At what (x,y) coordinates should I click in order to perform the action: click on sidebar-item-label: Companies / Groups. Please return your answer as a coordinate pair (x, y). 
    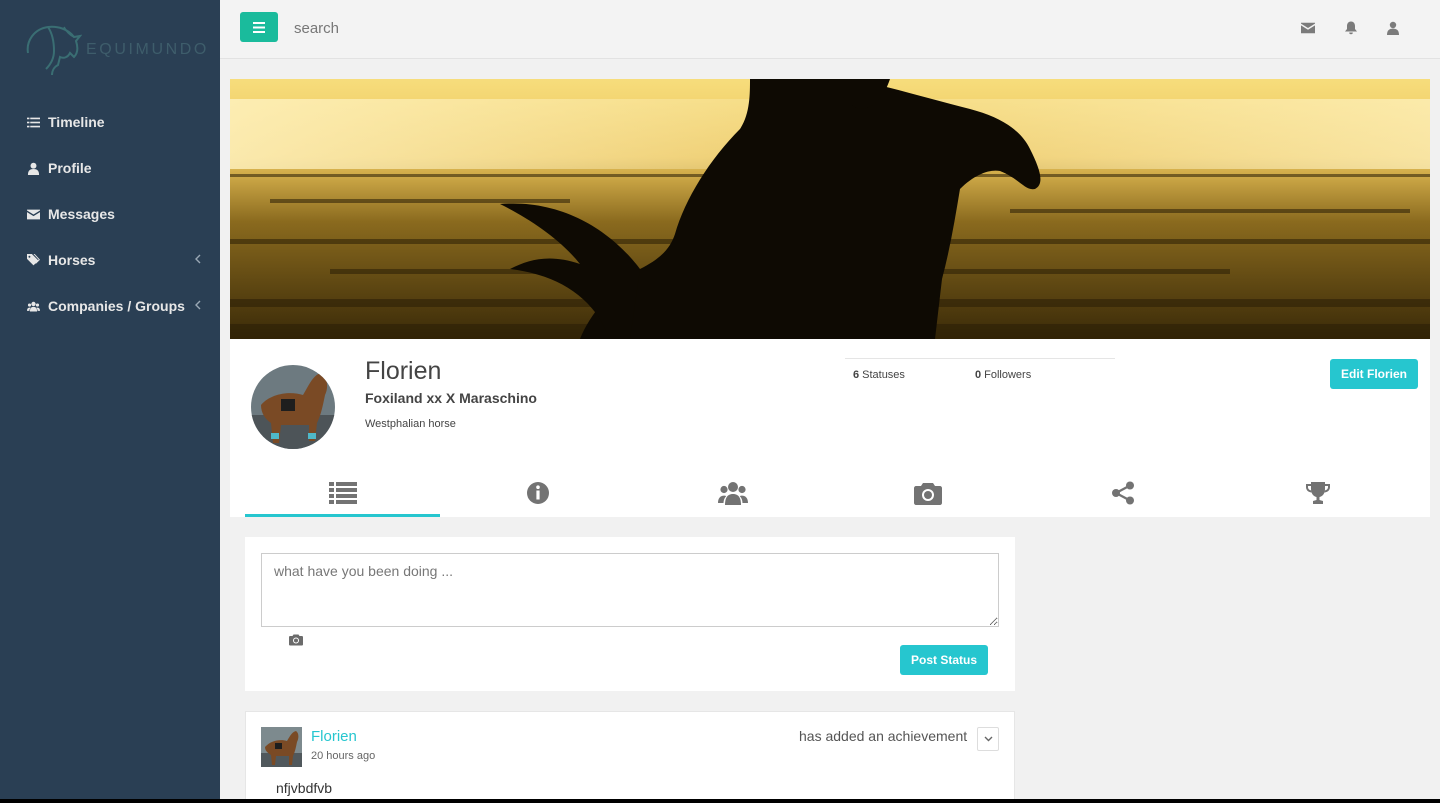
    Looking at the image, I should click on (116, 306).